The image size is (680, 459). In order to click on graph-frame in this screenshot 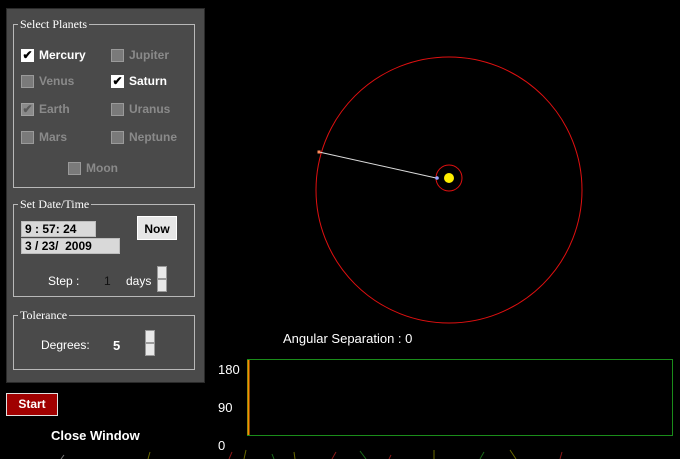, I will do `click(460, 397)`.